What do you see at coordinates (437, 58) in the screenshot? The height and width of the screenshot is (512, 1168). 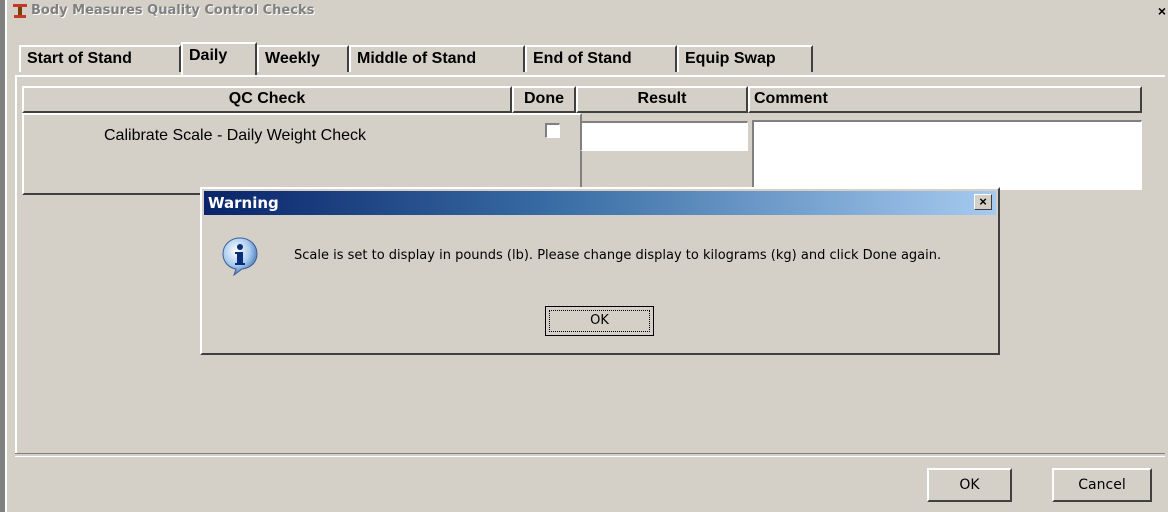 I see `tab-middle-of-stand: Middle of Stand` at bounding box center [437, 58].